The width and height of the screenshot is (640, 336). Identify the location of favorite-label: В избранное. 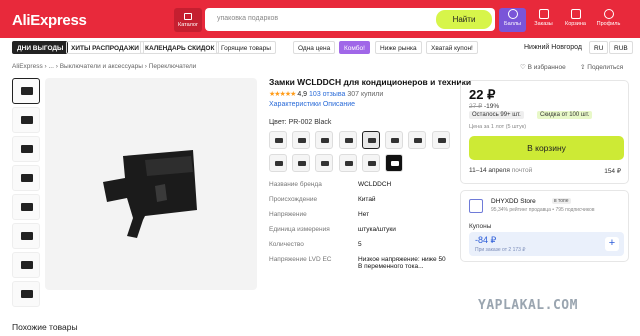
(546, 67).